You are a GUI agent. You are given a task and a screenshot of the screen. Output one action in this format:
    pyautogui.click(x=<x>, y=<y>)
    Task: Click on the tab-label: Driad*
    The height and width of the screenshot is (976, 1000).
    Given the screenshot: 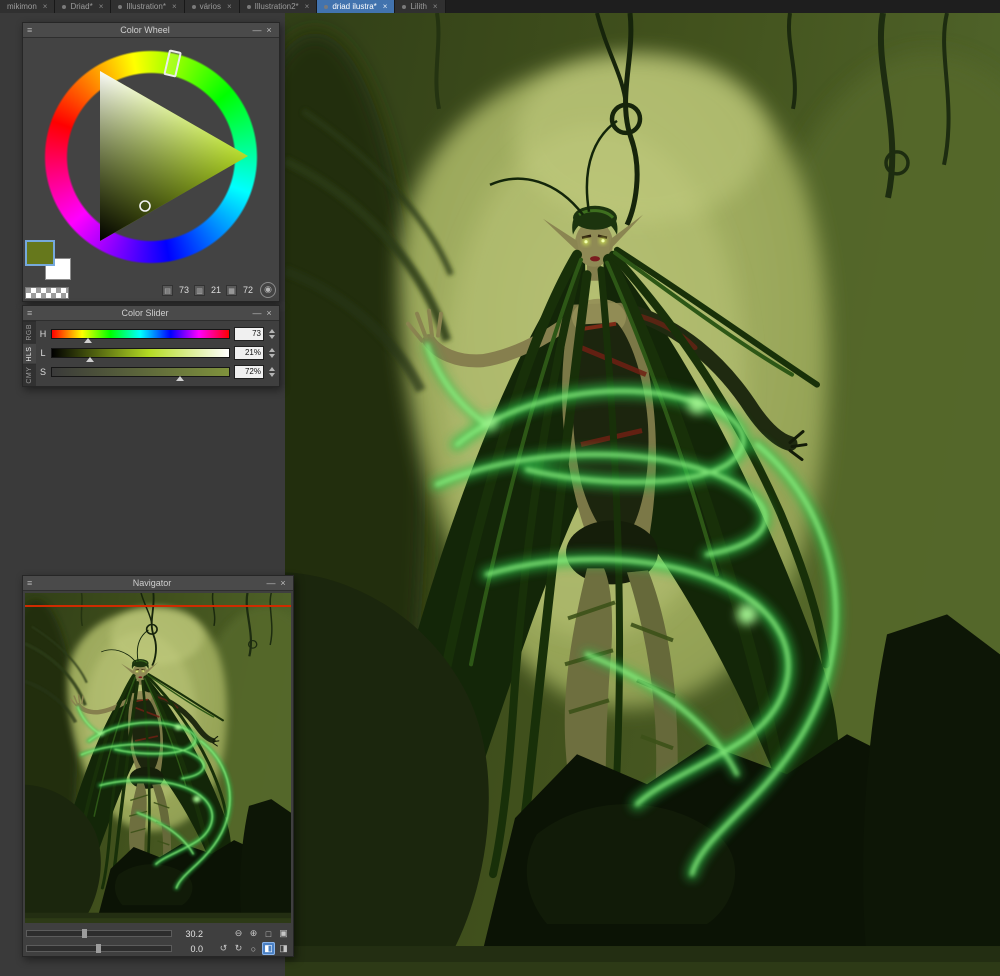 What is the action you would take?
    pyautogui.click(x=81, y=6)
    